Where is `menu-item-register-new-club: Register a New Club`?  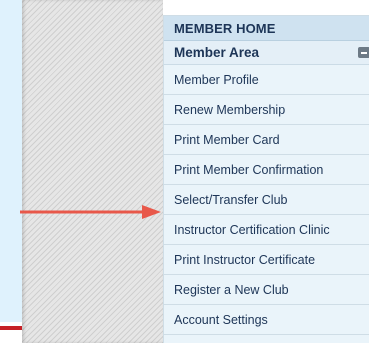
menu-item-register-new-club: Register a New Club is located at coordinates (266, 290).